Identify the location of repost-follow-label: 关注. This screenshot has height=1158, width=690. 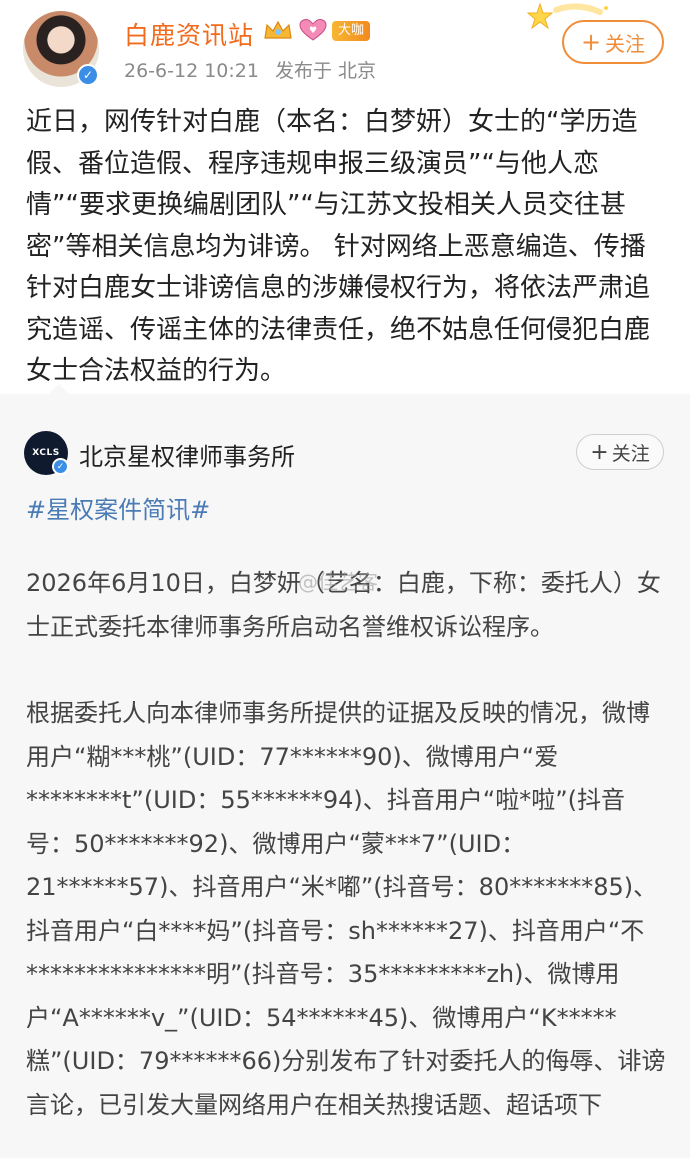
(630, 453).